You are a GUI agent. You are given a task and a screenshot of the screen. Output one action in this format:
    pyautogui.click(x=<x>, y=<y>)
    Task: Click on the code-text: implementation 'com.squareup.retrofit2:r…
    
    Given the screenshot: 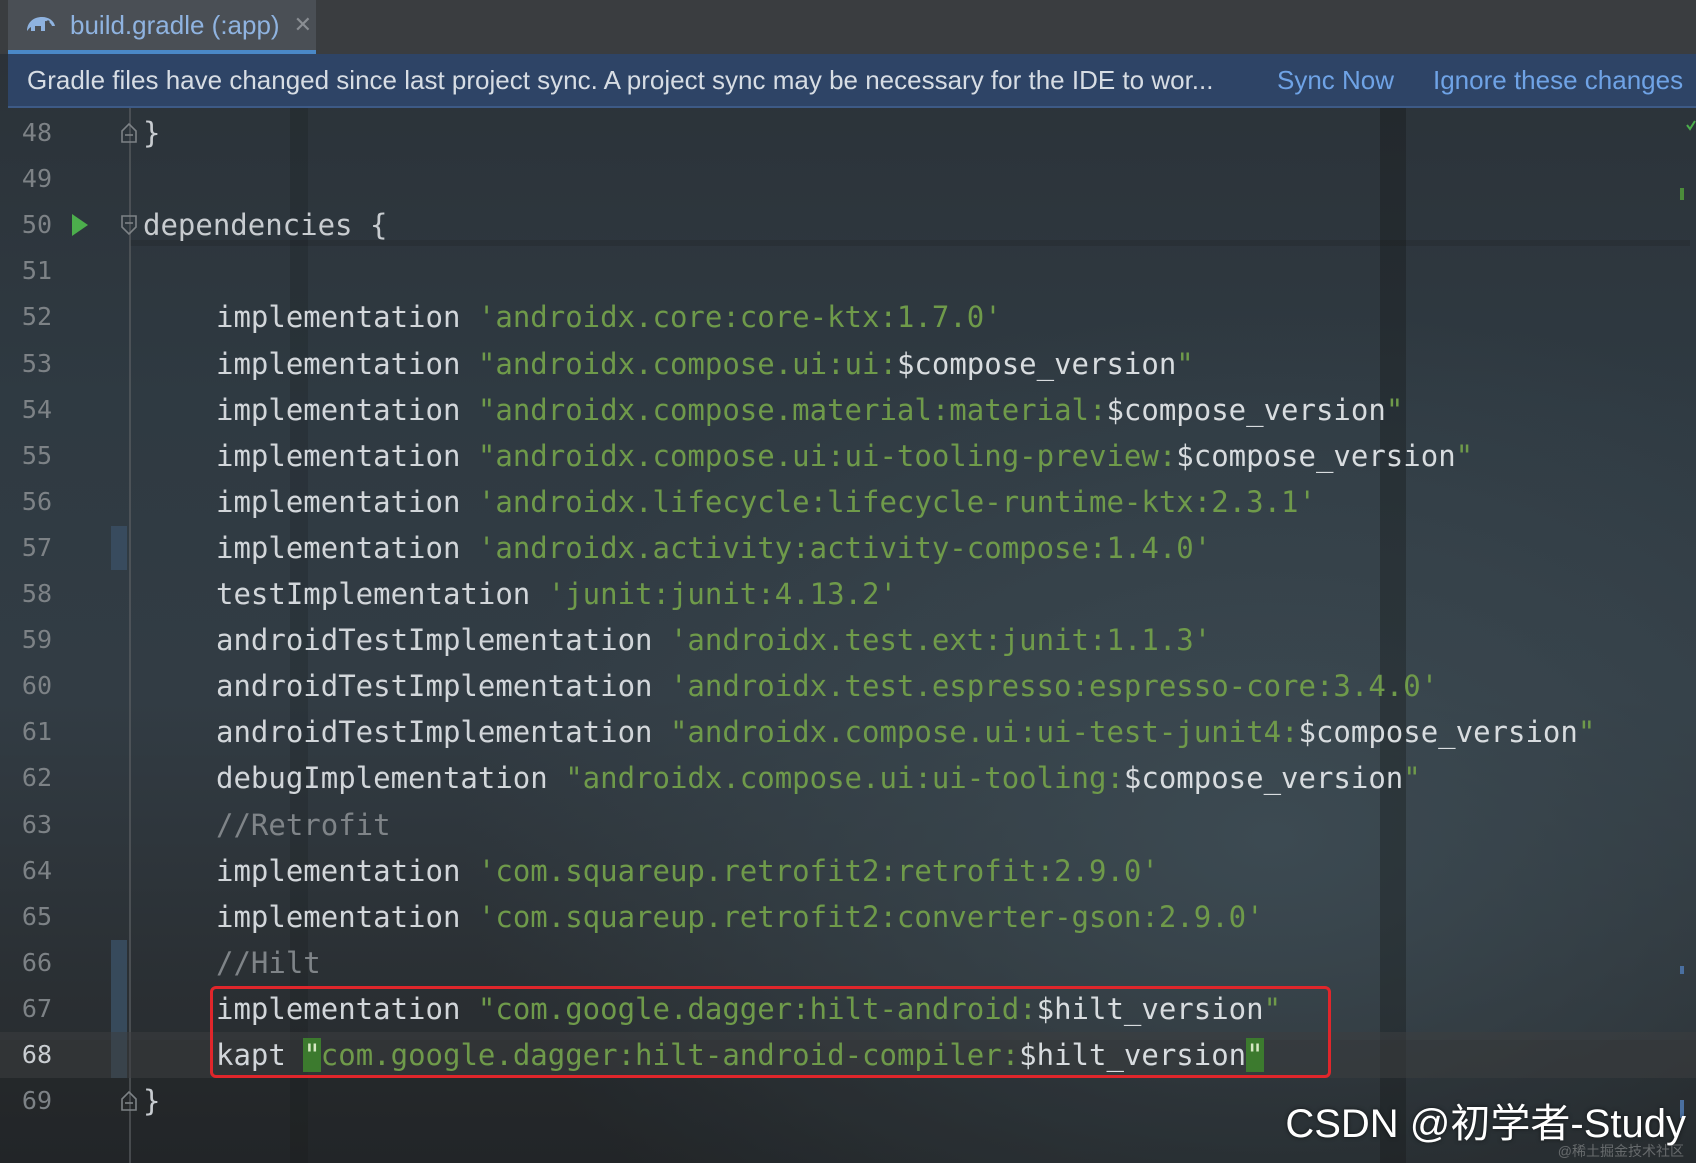 What is the action you would take?
    pyautogui.click(x=687, y=871)
    